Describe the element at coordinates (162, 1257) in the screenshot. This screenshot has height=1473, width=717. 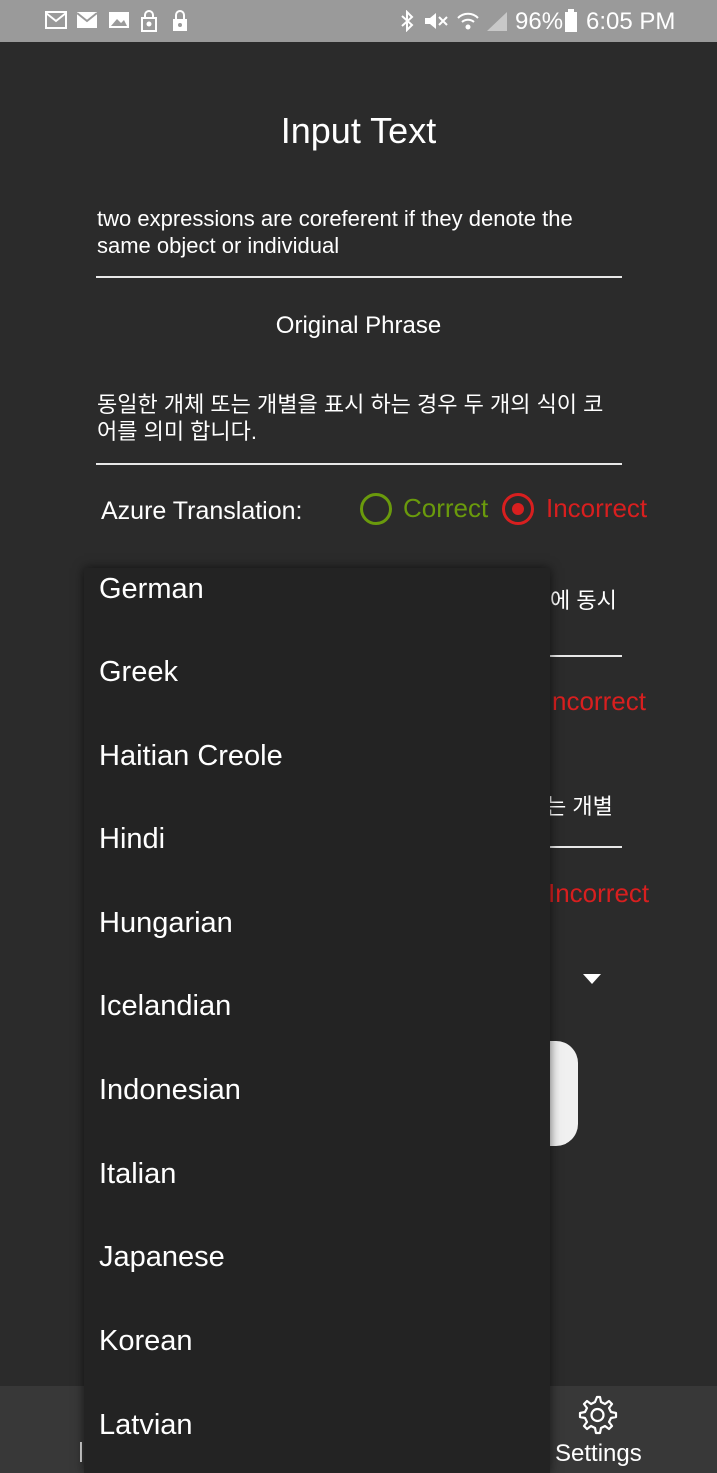
I see `language-option: Japanese` at that location.